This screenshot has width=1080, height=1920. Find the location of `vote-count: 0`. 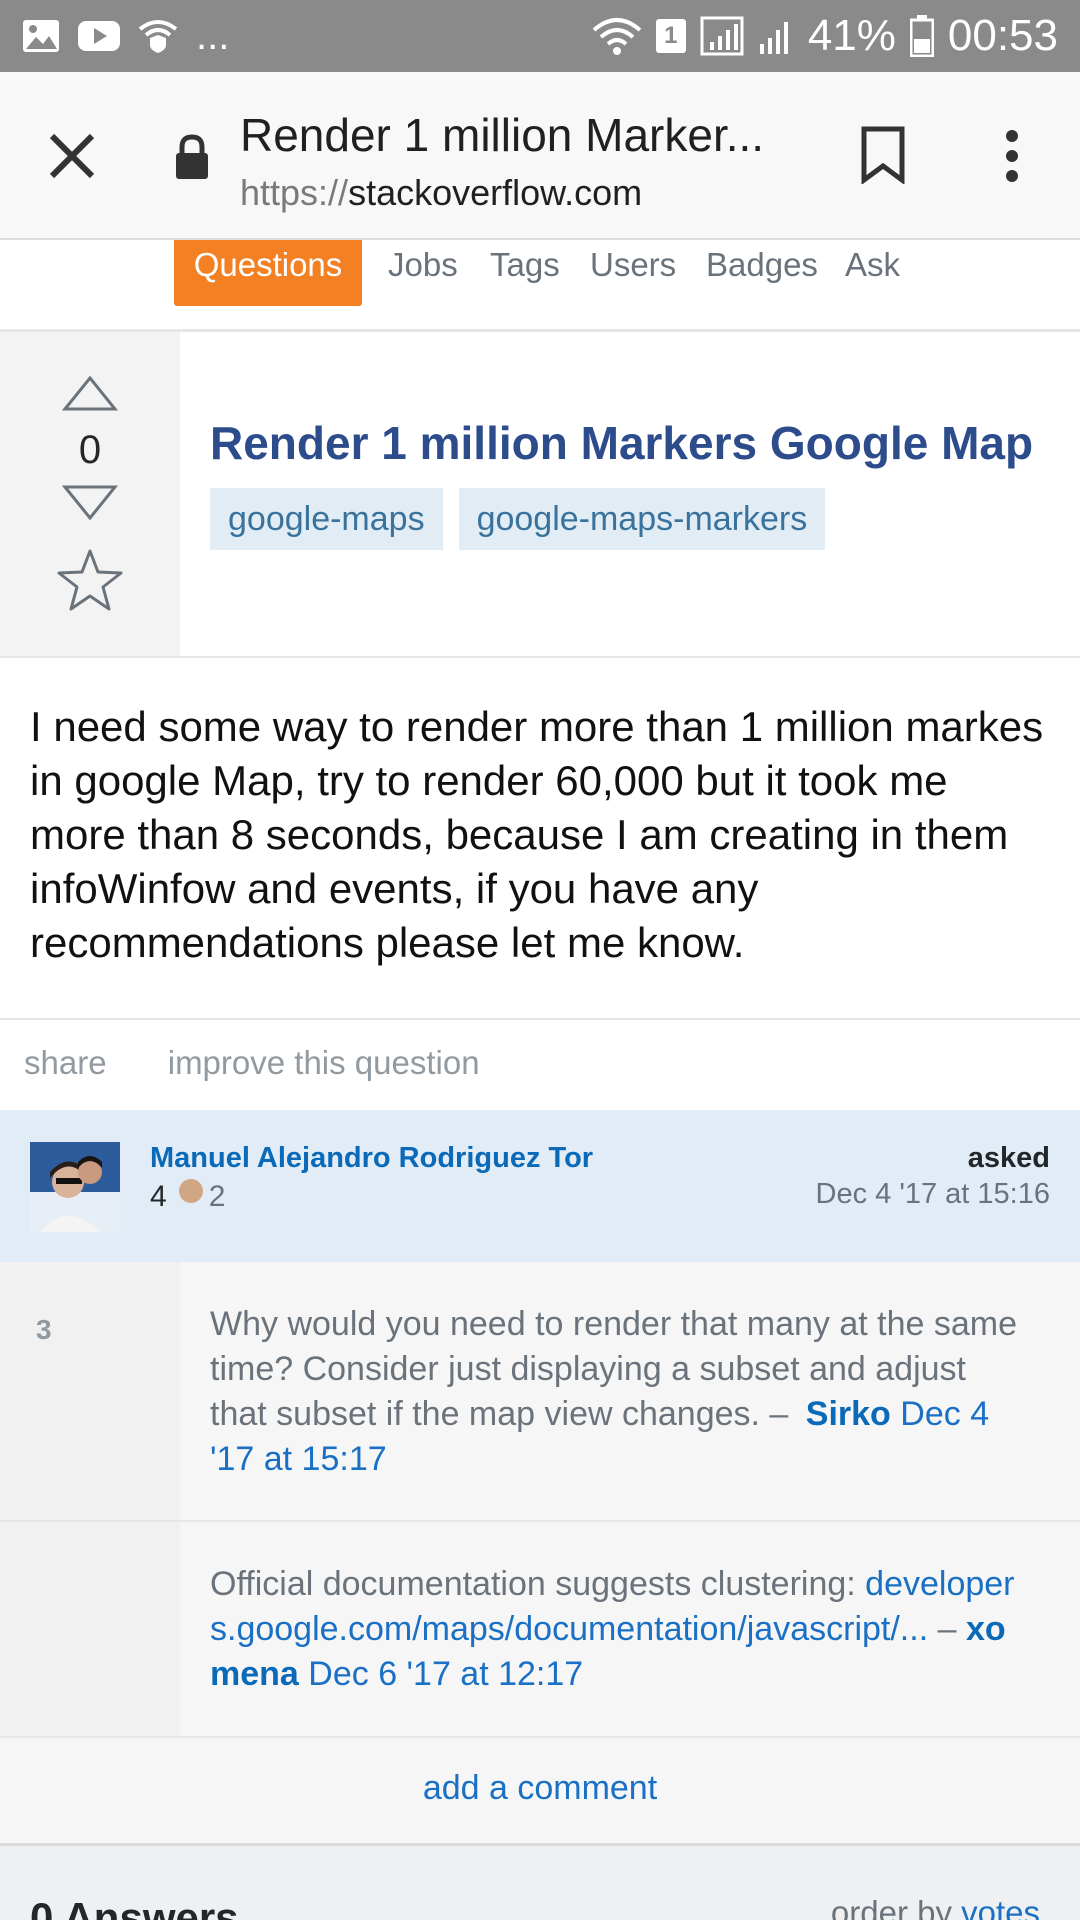

vote-count: 0 is located at coordinates (90, 450).